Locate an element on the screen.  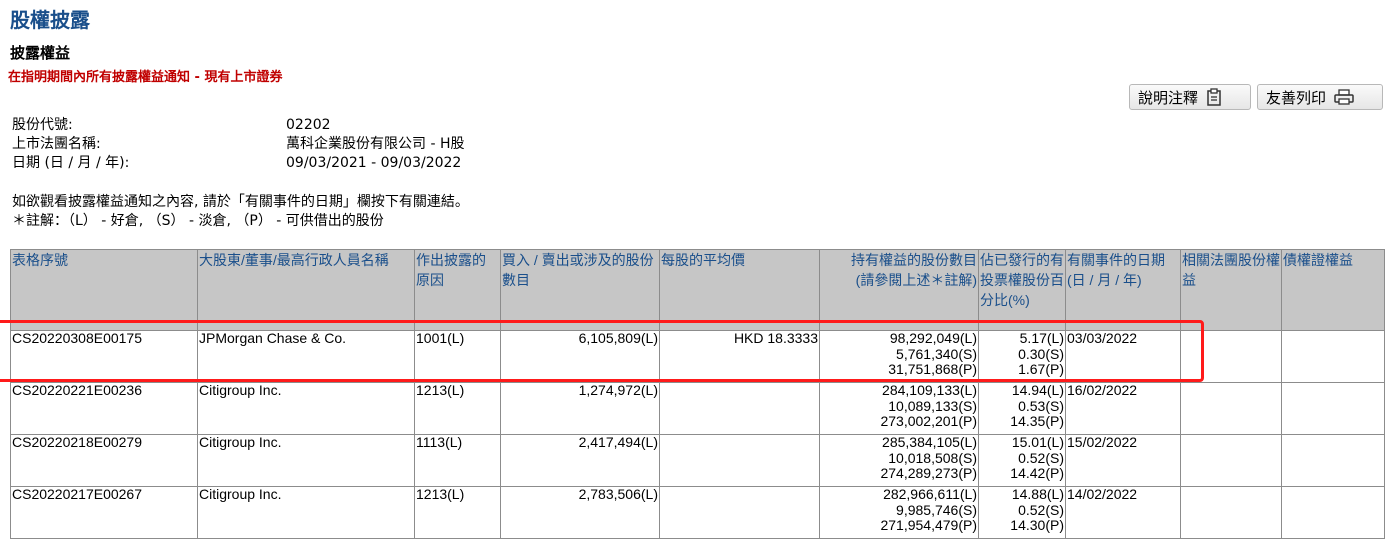
percentage-cell: 14.88(L) 0.52(S) 14.30(P) is located at coordinates (1022, 512).